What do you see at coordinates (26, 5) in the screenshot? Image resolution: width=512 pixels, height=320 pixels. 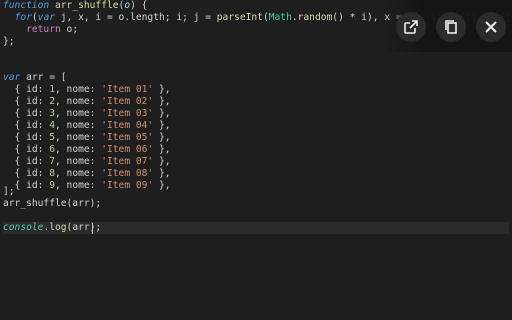 I see `keyword-function: function` at bounding box center [26, 5].